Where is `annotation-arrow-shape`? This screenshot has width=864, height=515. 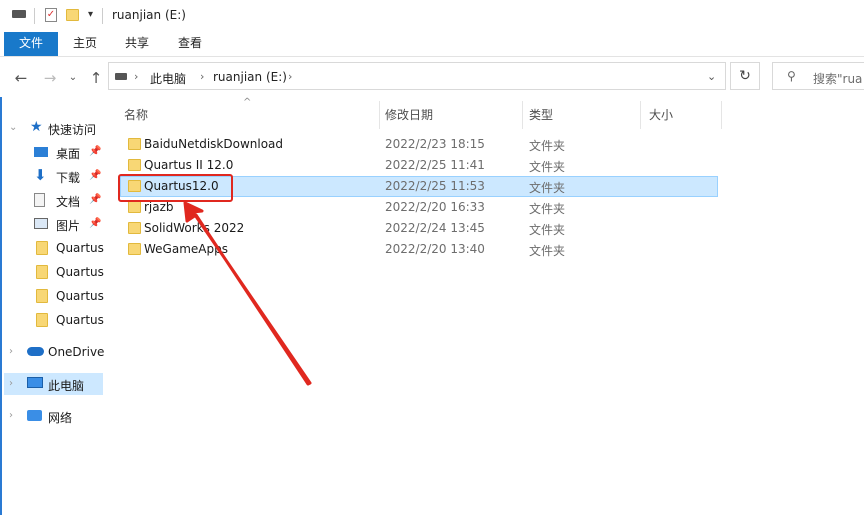 annotation-arrow-shape is located at coordinates (247, 293).